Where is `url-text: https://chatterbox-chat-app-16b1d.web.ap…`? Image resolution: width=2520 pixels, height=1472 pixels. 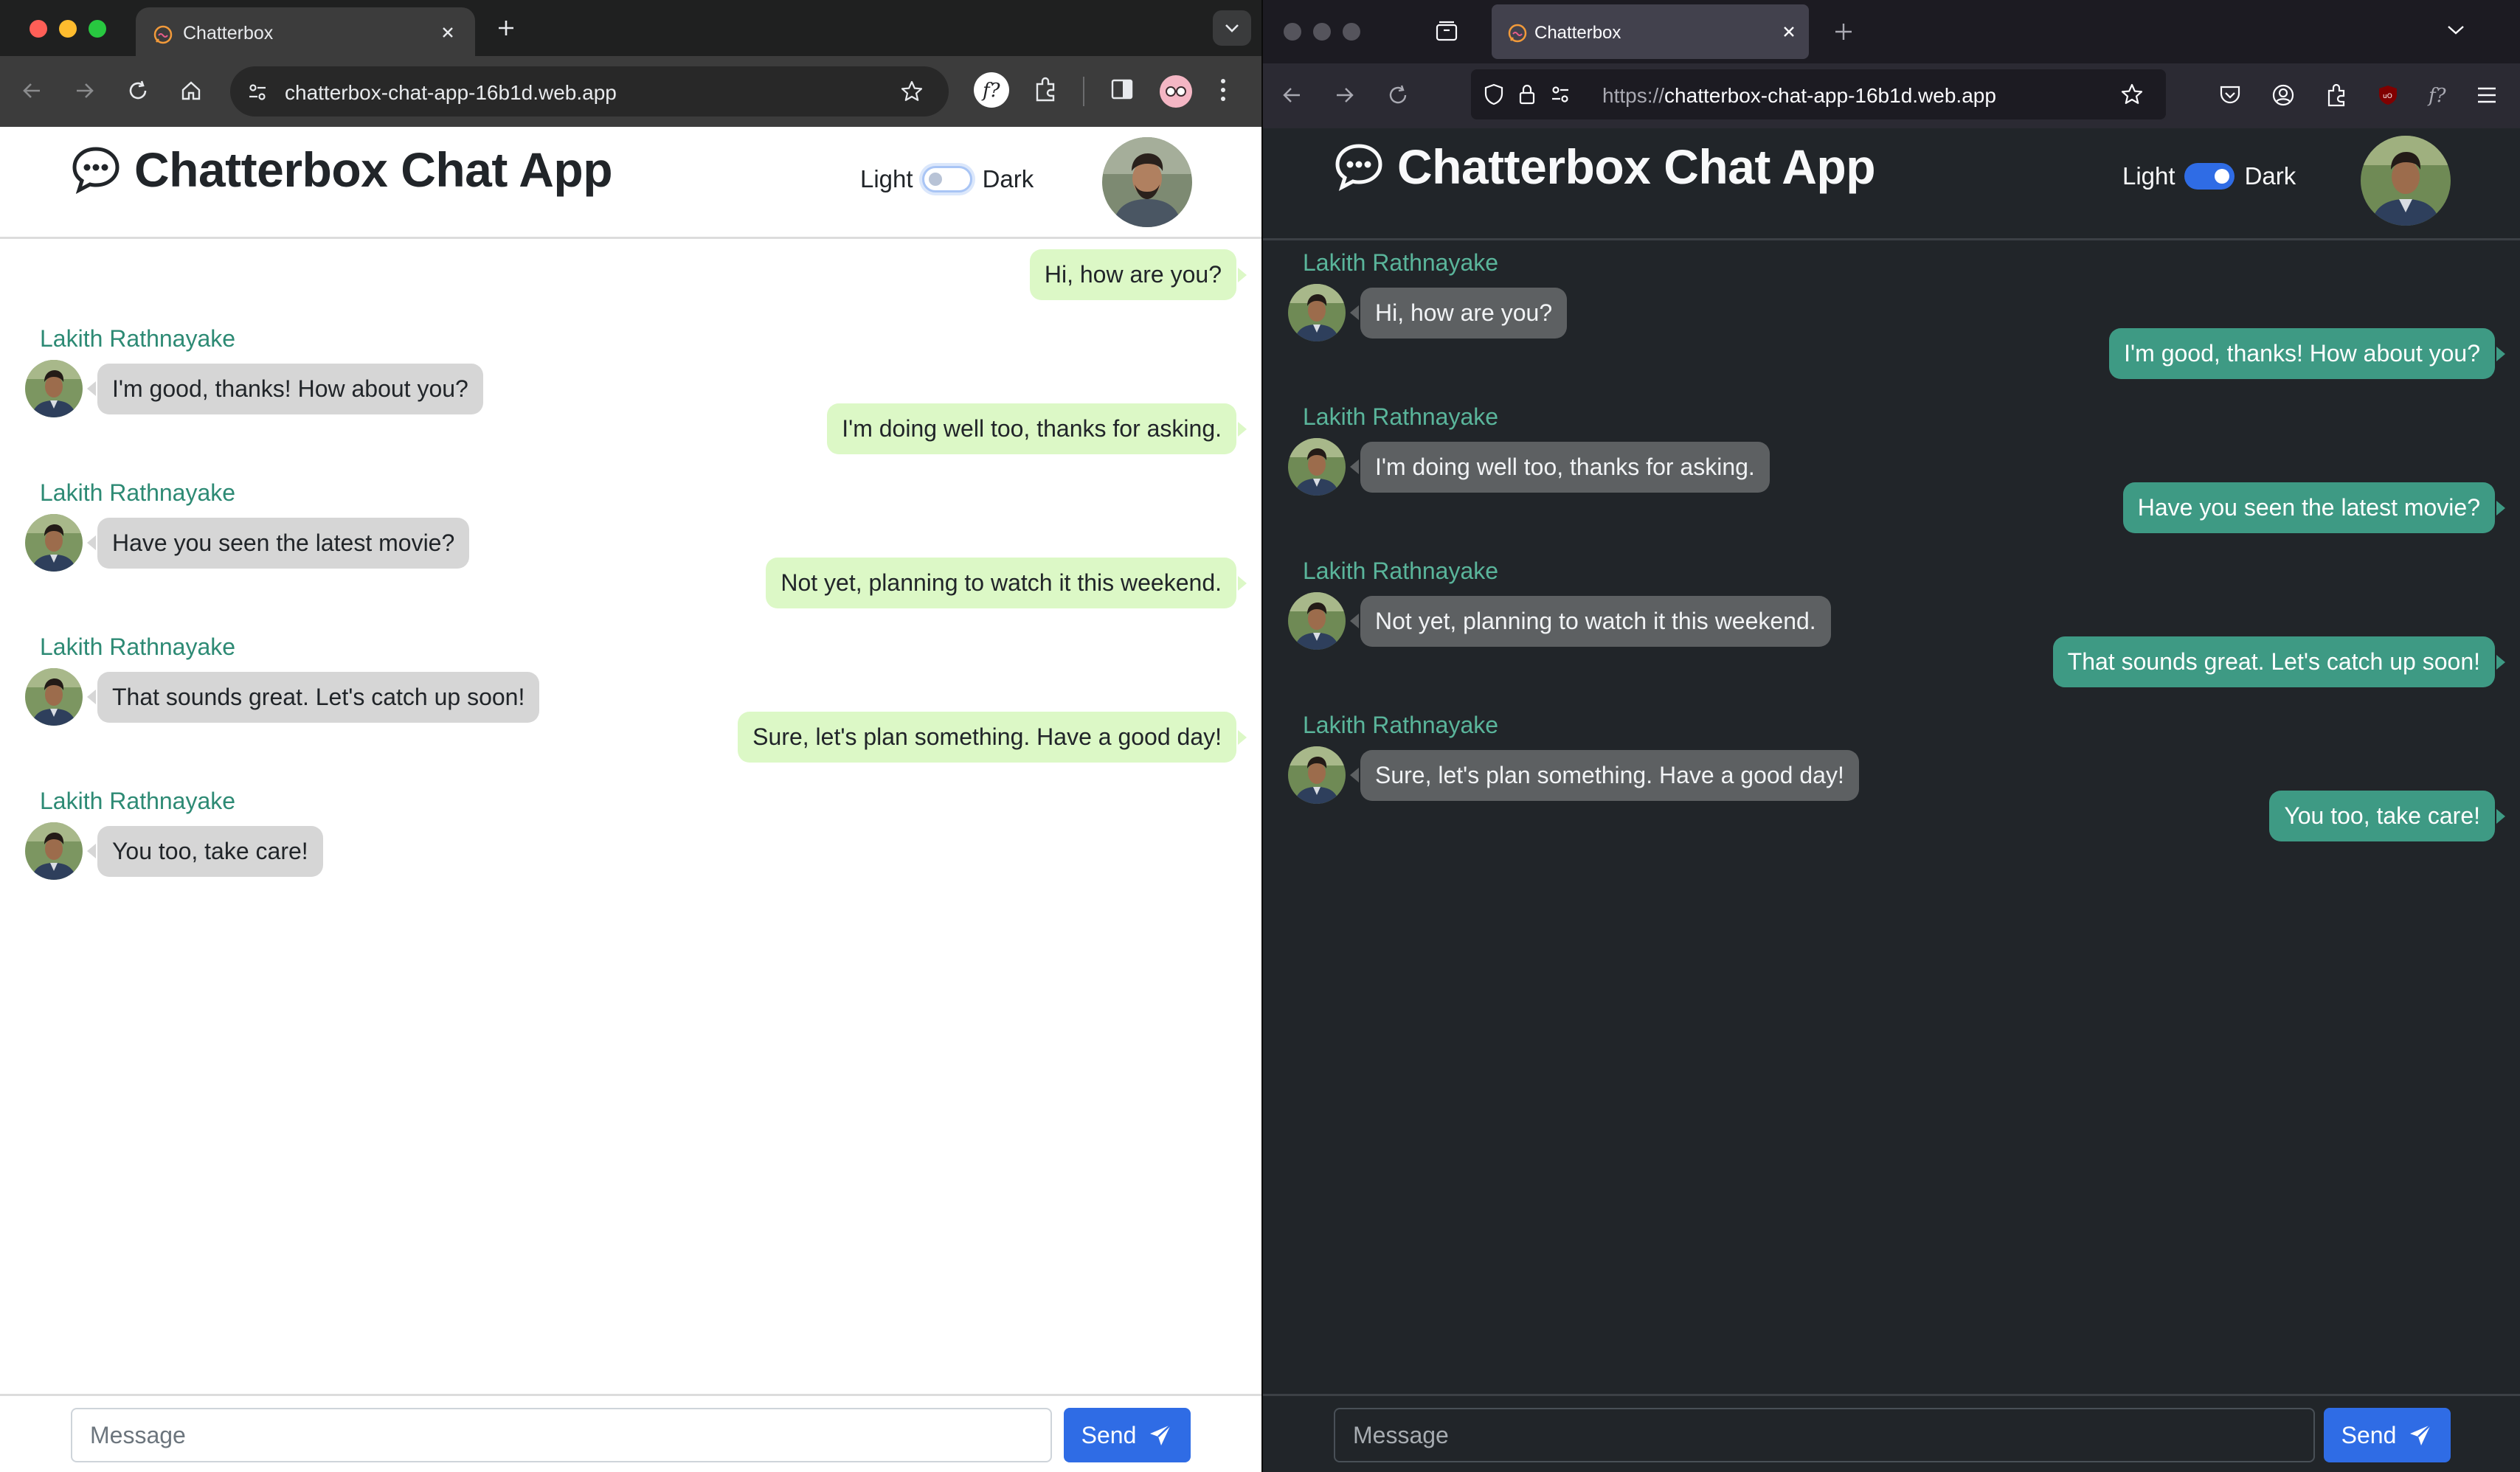
url-text: https://chatterbox-chat-app-16b1d.web.ap… is located at coordinates (1799, 95).